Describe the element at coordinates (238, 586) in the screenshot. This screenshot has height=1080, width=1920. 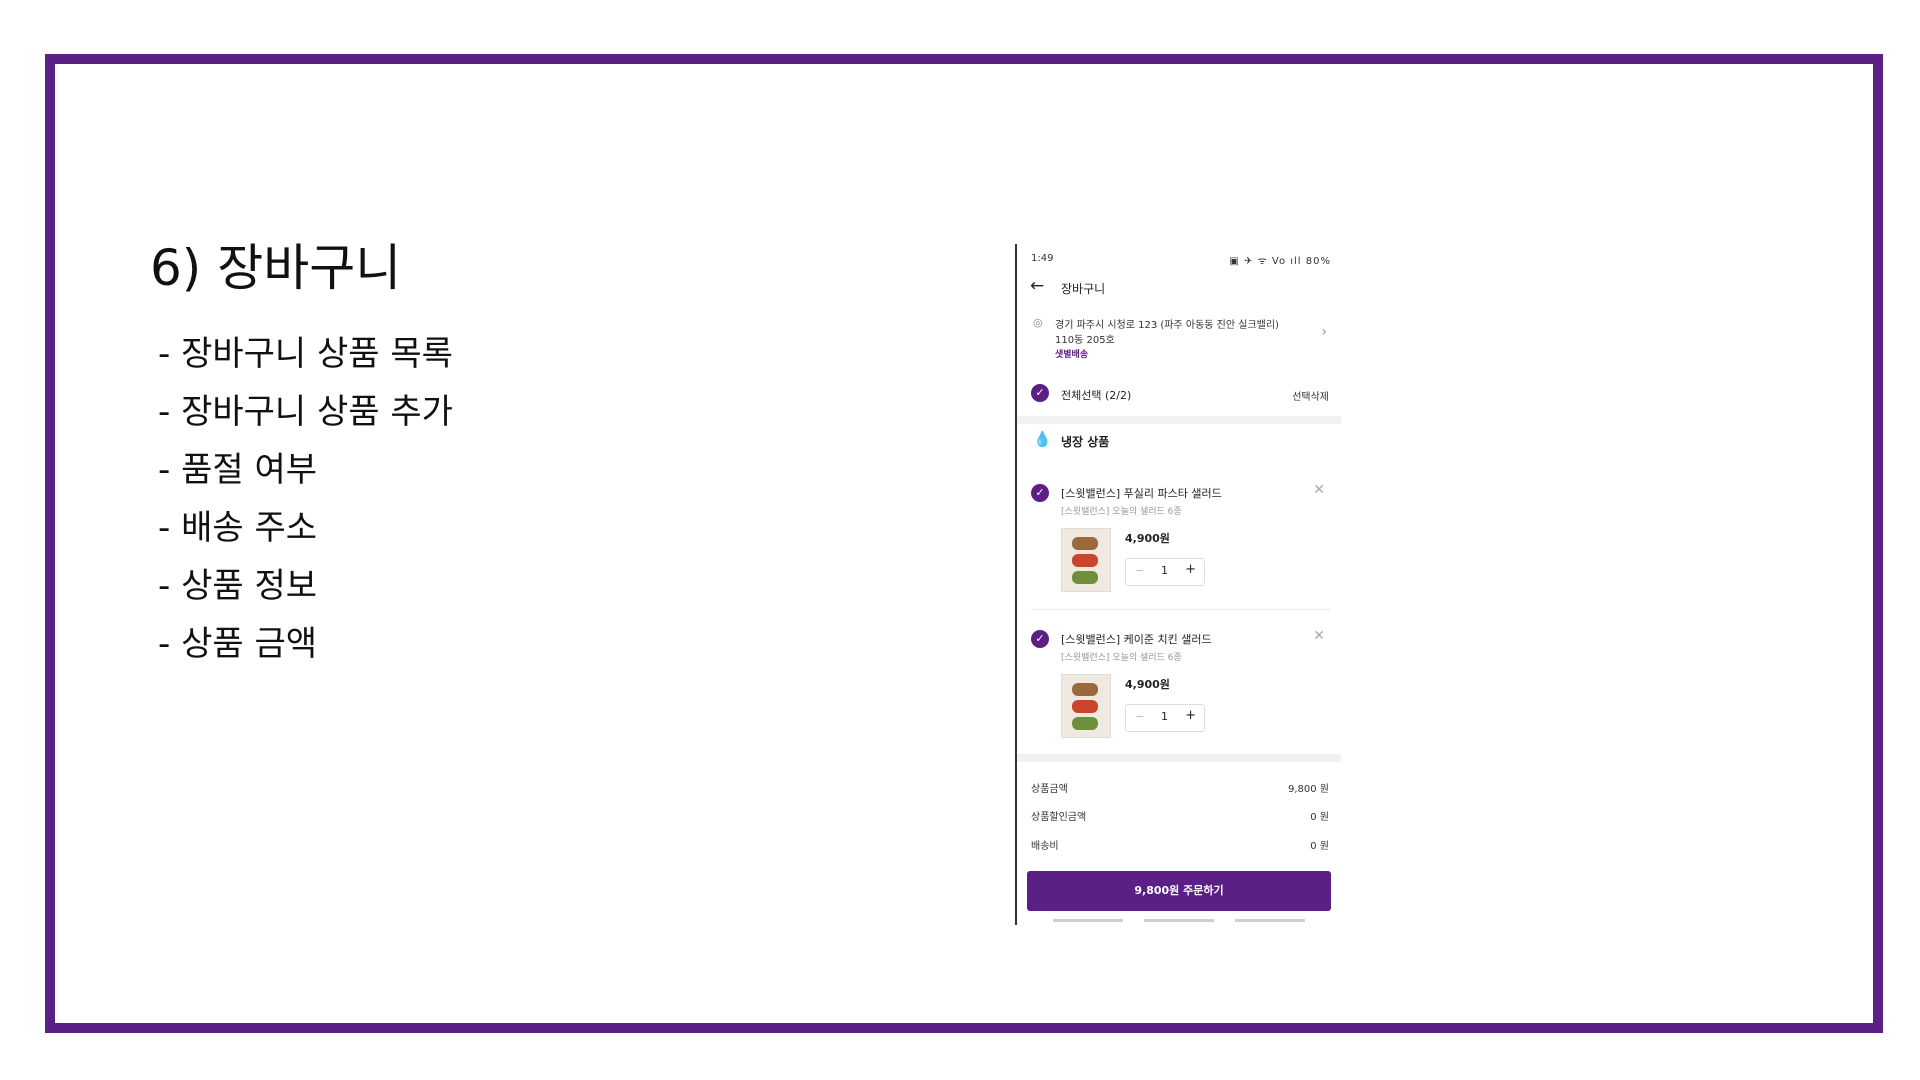
I see `feature-item: - 상품 정보` at that location.